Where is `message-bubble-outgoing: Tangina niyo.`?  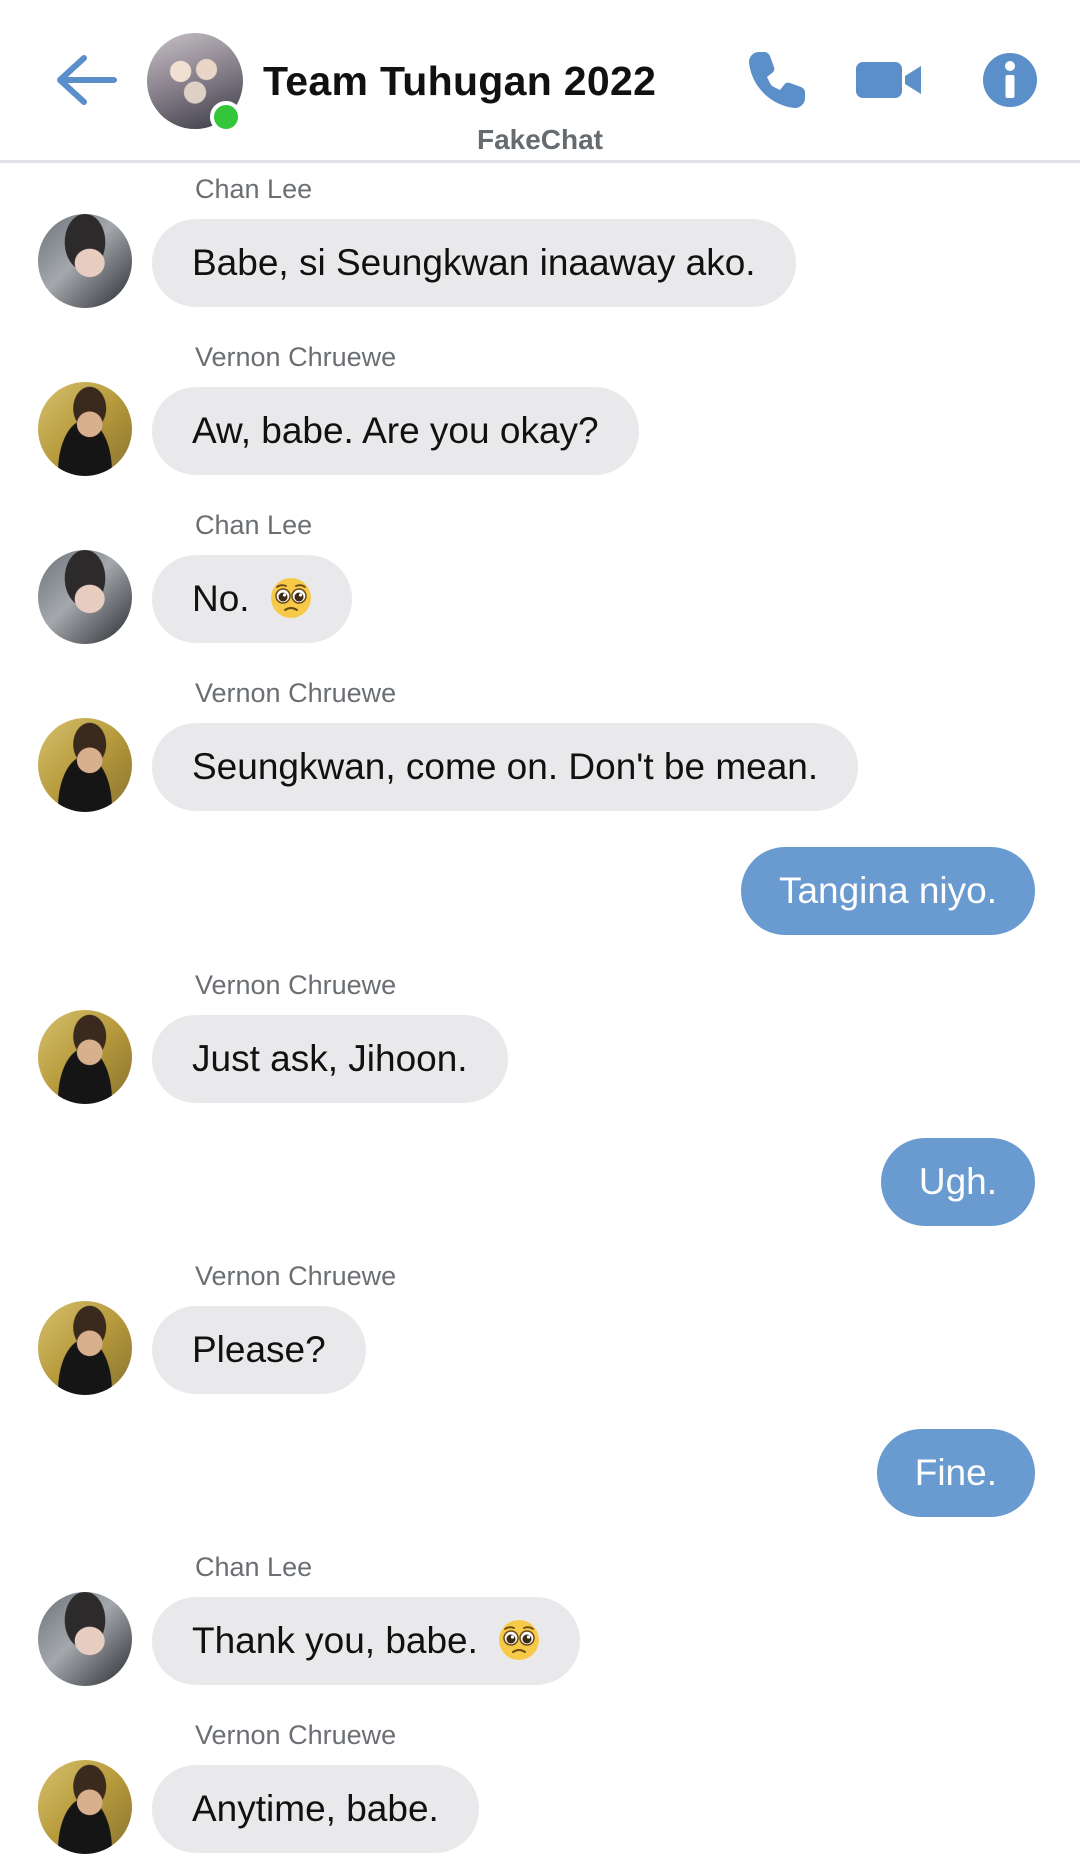
message-bubble-outgoing: Tangina niyo. is located at coordinates (887, 891).